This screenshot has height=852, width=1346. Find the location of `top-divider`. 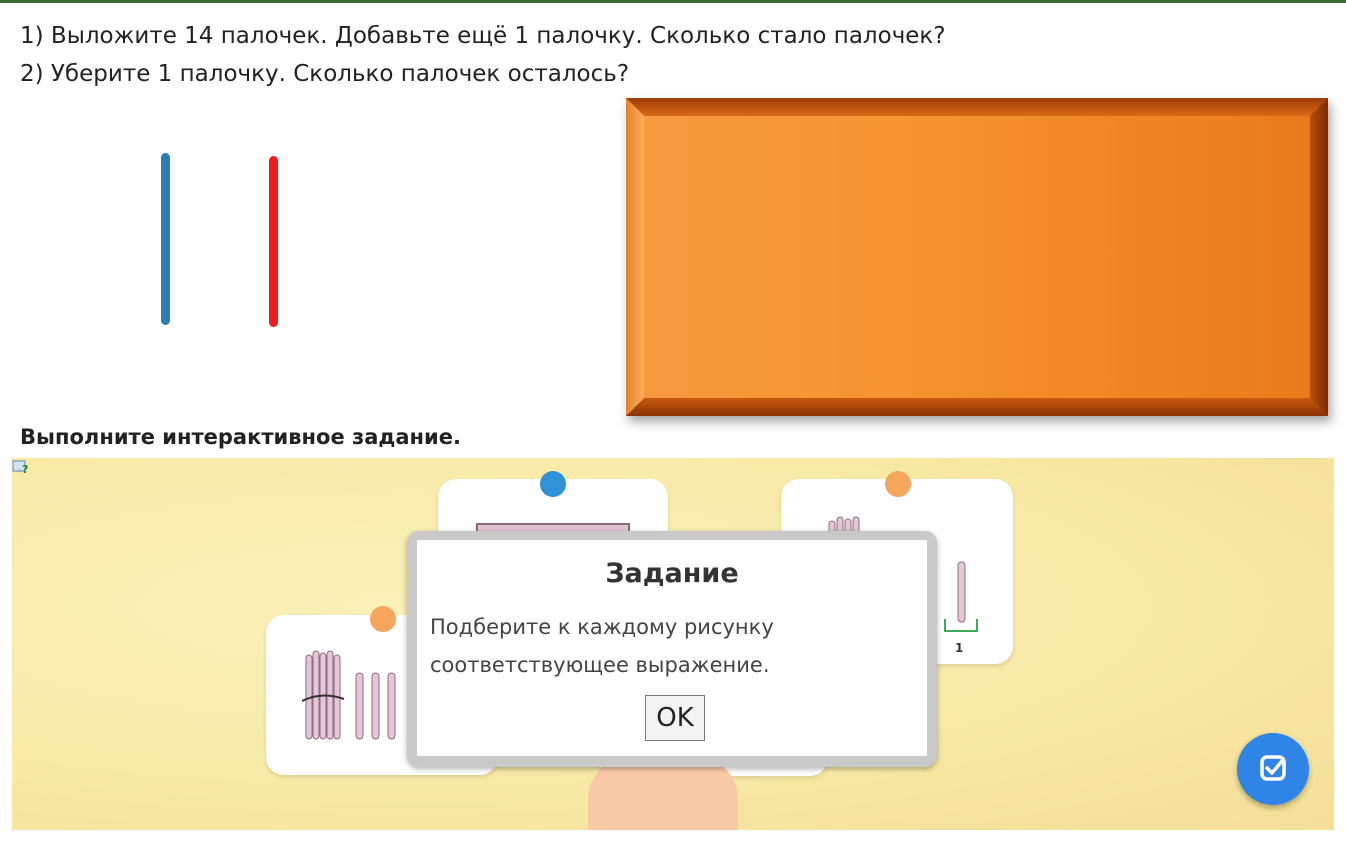

top-divider is located at coordinates (673, 1).